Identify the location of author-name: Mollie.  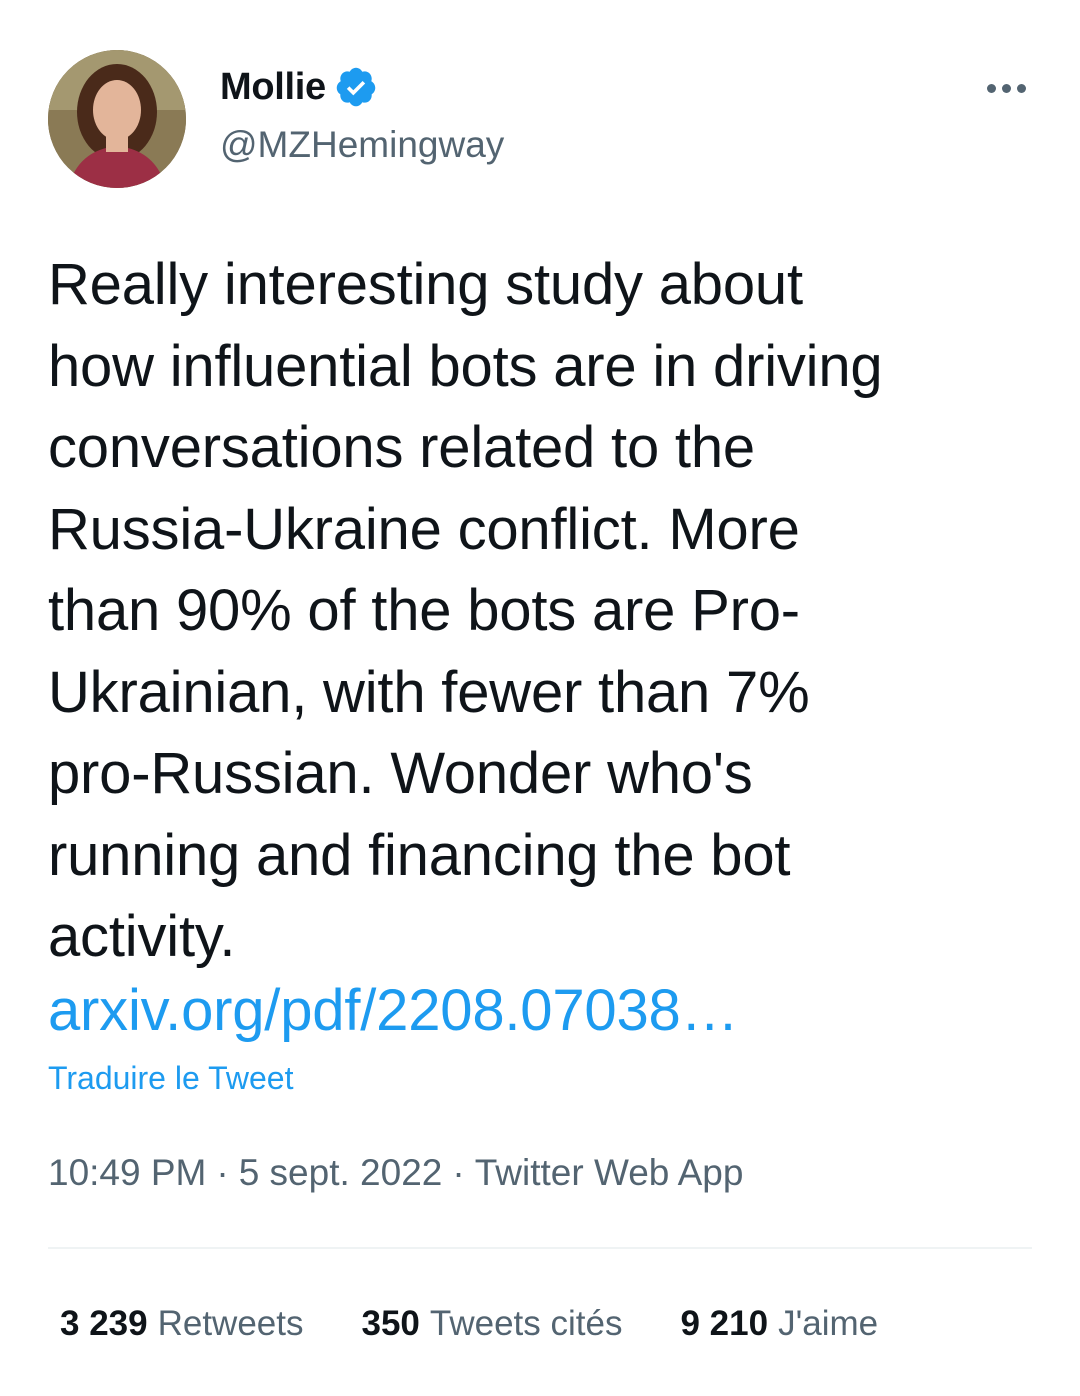
(299, 87).